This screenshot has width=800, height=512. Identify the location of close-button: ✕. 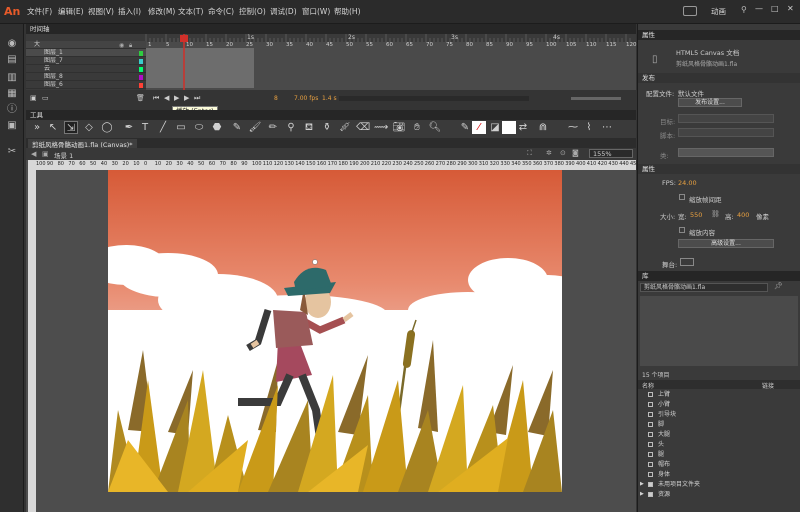
(790, 8).